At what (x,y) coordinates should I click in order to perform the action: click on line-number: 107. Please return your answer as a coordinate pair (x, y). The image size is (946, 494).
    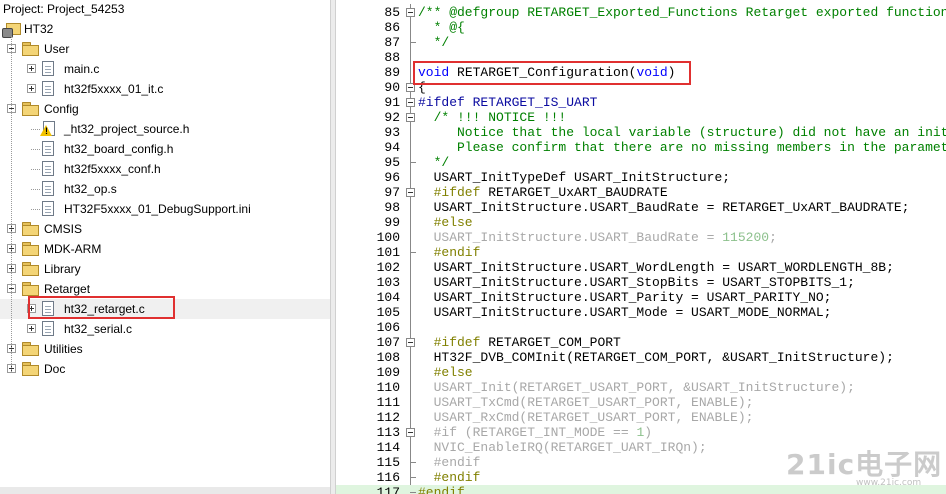
    Looking at the image, I should click on (388, 342).